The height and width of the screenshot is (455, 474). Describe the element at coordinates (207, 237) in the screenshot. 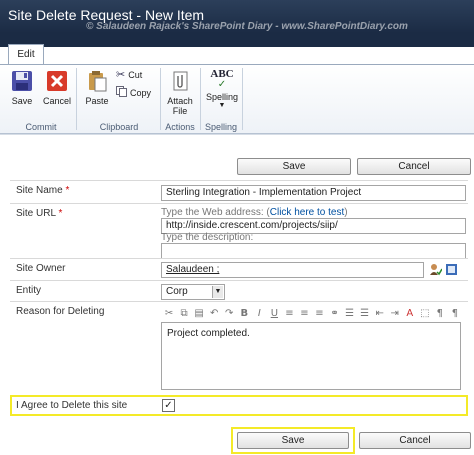

I see `site-url-description-hint: Type the description:` at that location.